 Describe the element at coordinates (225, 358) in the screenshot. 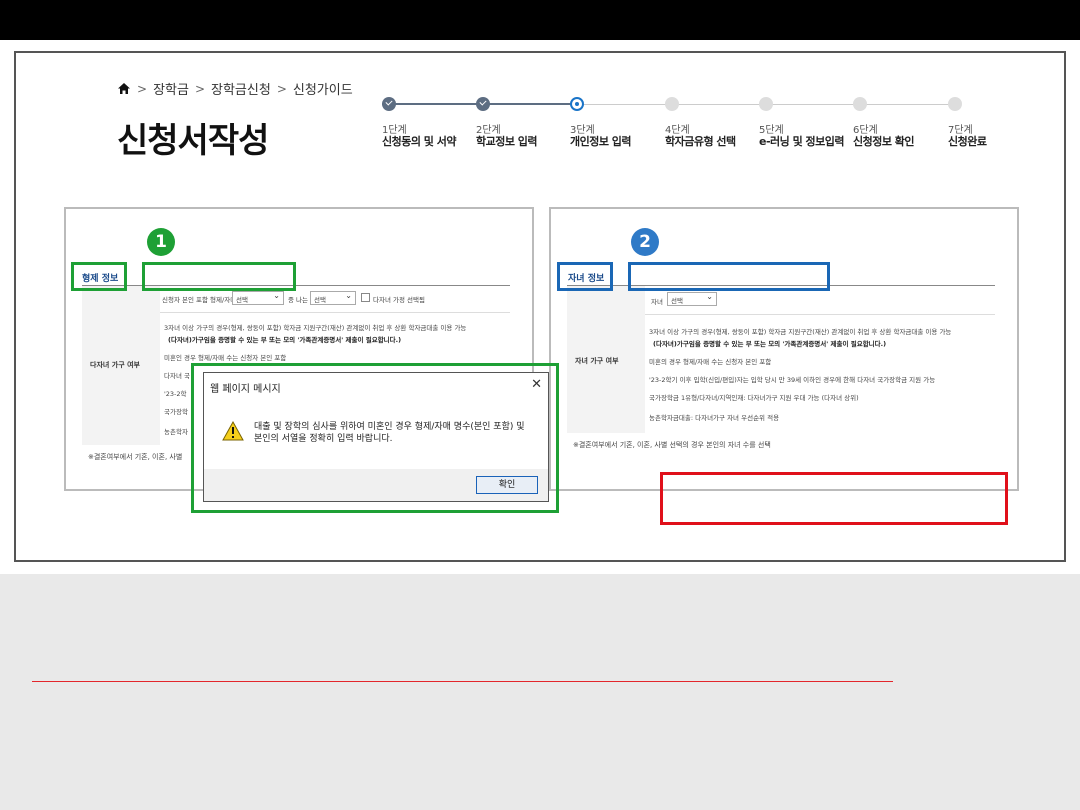

I see `note-item: 미혼인 경우 형제/자매 수는 신청자 본인 포함` at that location.